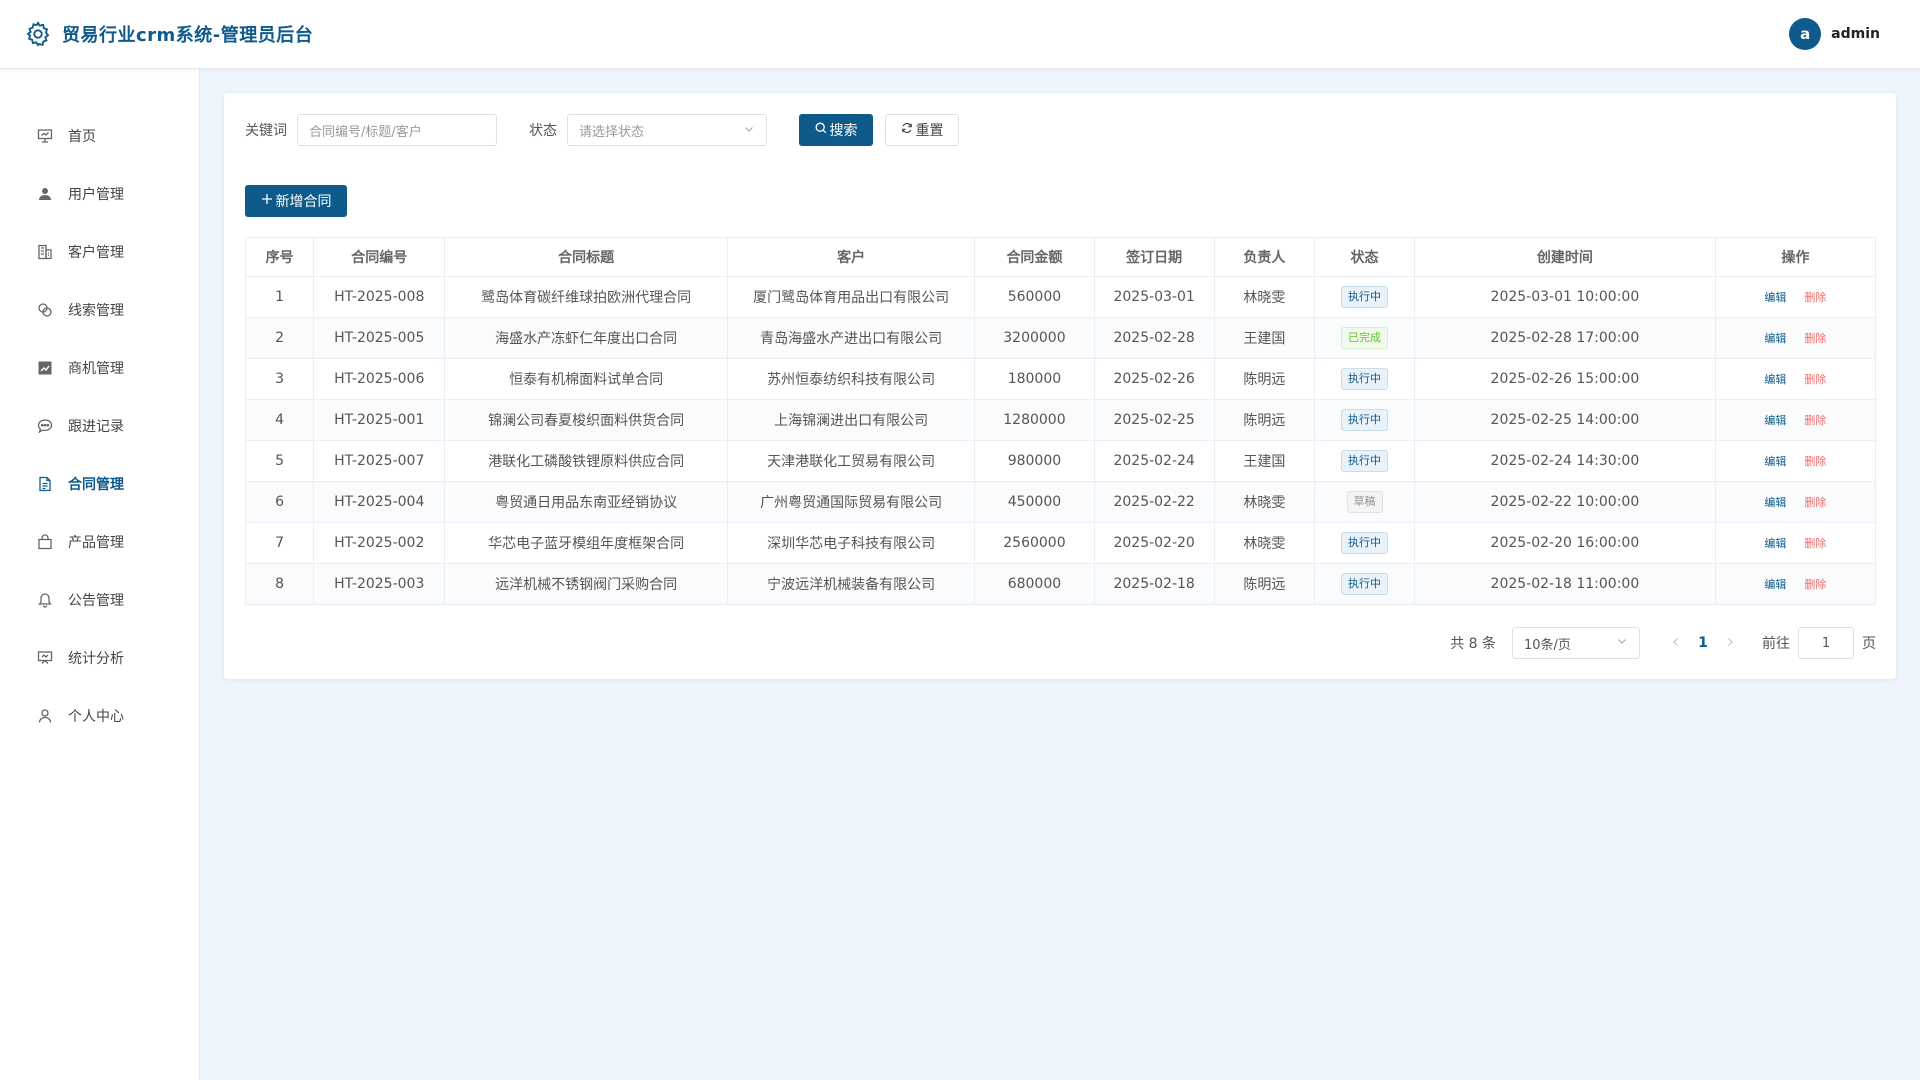  I want to click on user-menu: a admin, so click(1834, 34).